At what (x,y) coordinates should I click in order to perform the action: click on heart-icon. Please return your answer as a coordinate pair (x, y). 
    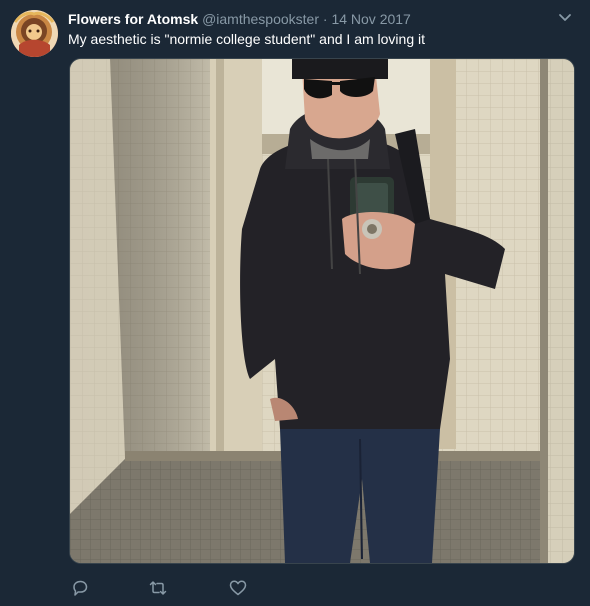
    Looking at the image, I should click on (238, 588).